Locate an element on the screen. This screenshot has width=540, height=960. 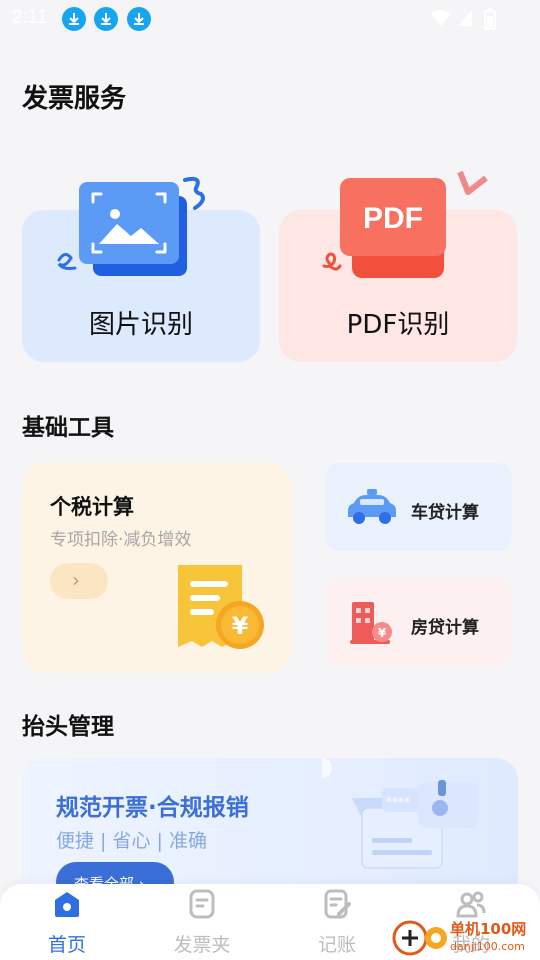
nav-home: 首页 is located at coordinates (67, 922).